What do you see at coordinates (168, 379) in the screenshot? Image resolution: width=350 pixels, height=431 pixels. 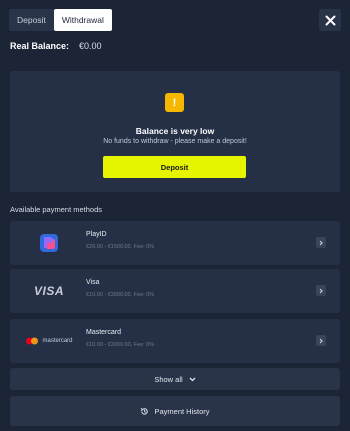 I see `show-all-label: Show all` at bounding box center [168, 379].